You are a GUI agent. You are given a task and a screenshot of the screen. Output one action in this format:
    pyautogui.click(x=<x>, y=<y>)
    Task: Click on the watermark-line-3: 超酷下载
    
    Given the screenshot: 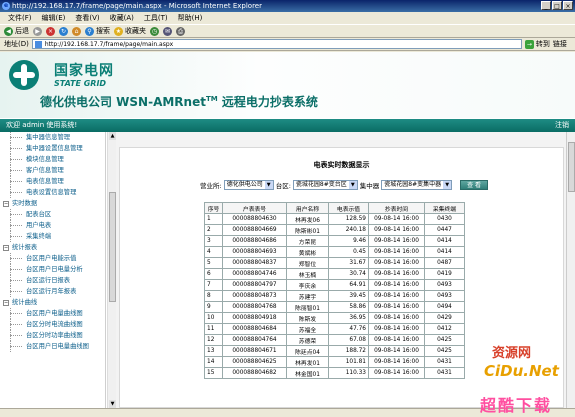 What is the action you would take?
    pyautogui.click(x=516, y=405)
    